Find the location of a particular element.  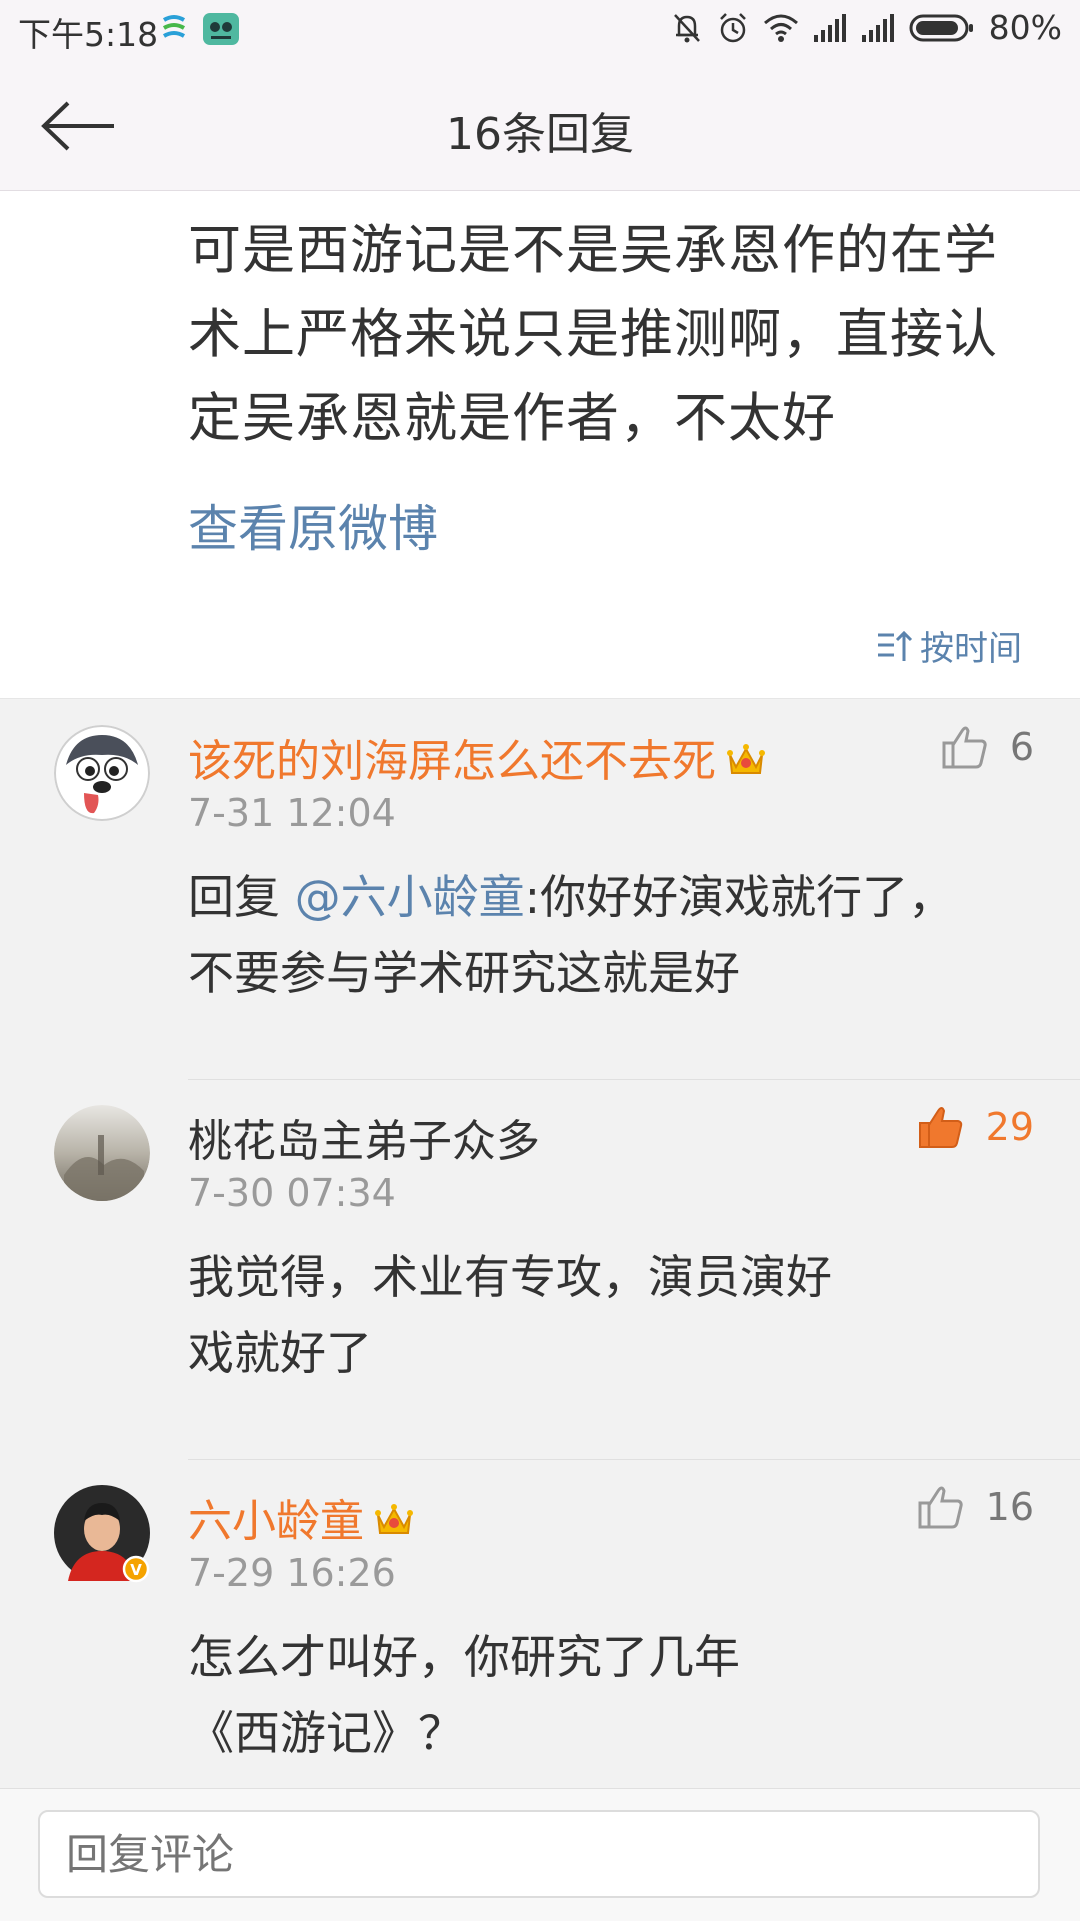

comment-text: 回复 @六小龄童:你好好演戏就行了，不要参与学术研究这就是好 is located at coordinates (571, 935).